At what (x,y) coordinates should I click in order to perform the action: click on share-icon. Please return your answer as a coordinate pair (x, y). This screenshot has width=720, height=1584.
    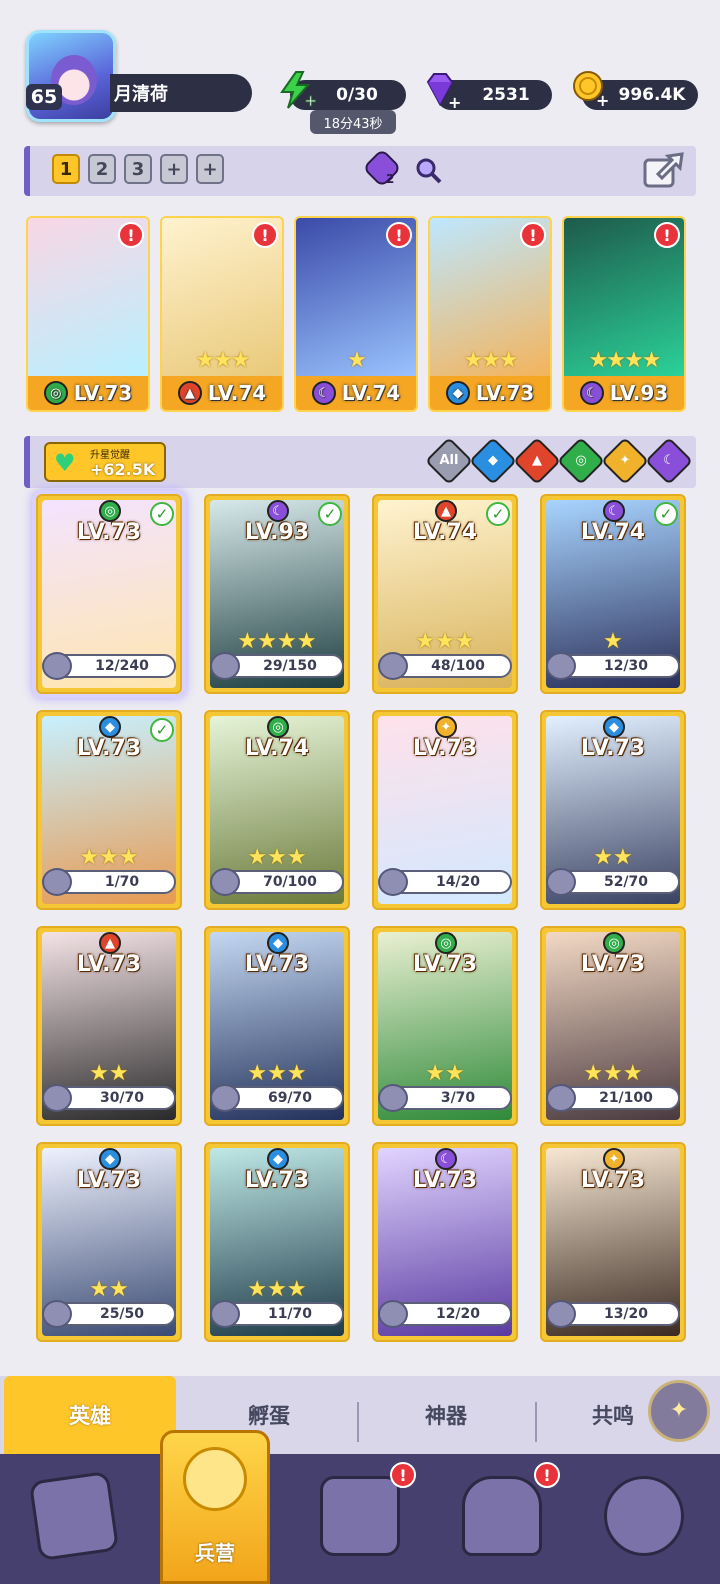
    Looking at the image, I should click on (664, 170).